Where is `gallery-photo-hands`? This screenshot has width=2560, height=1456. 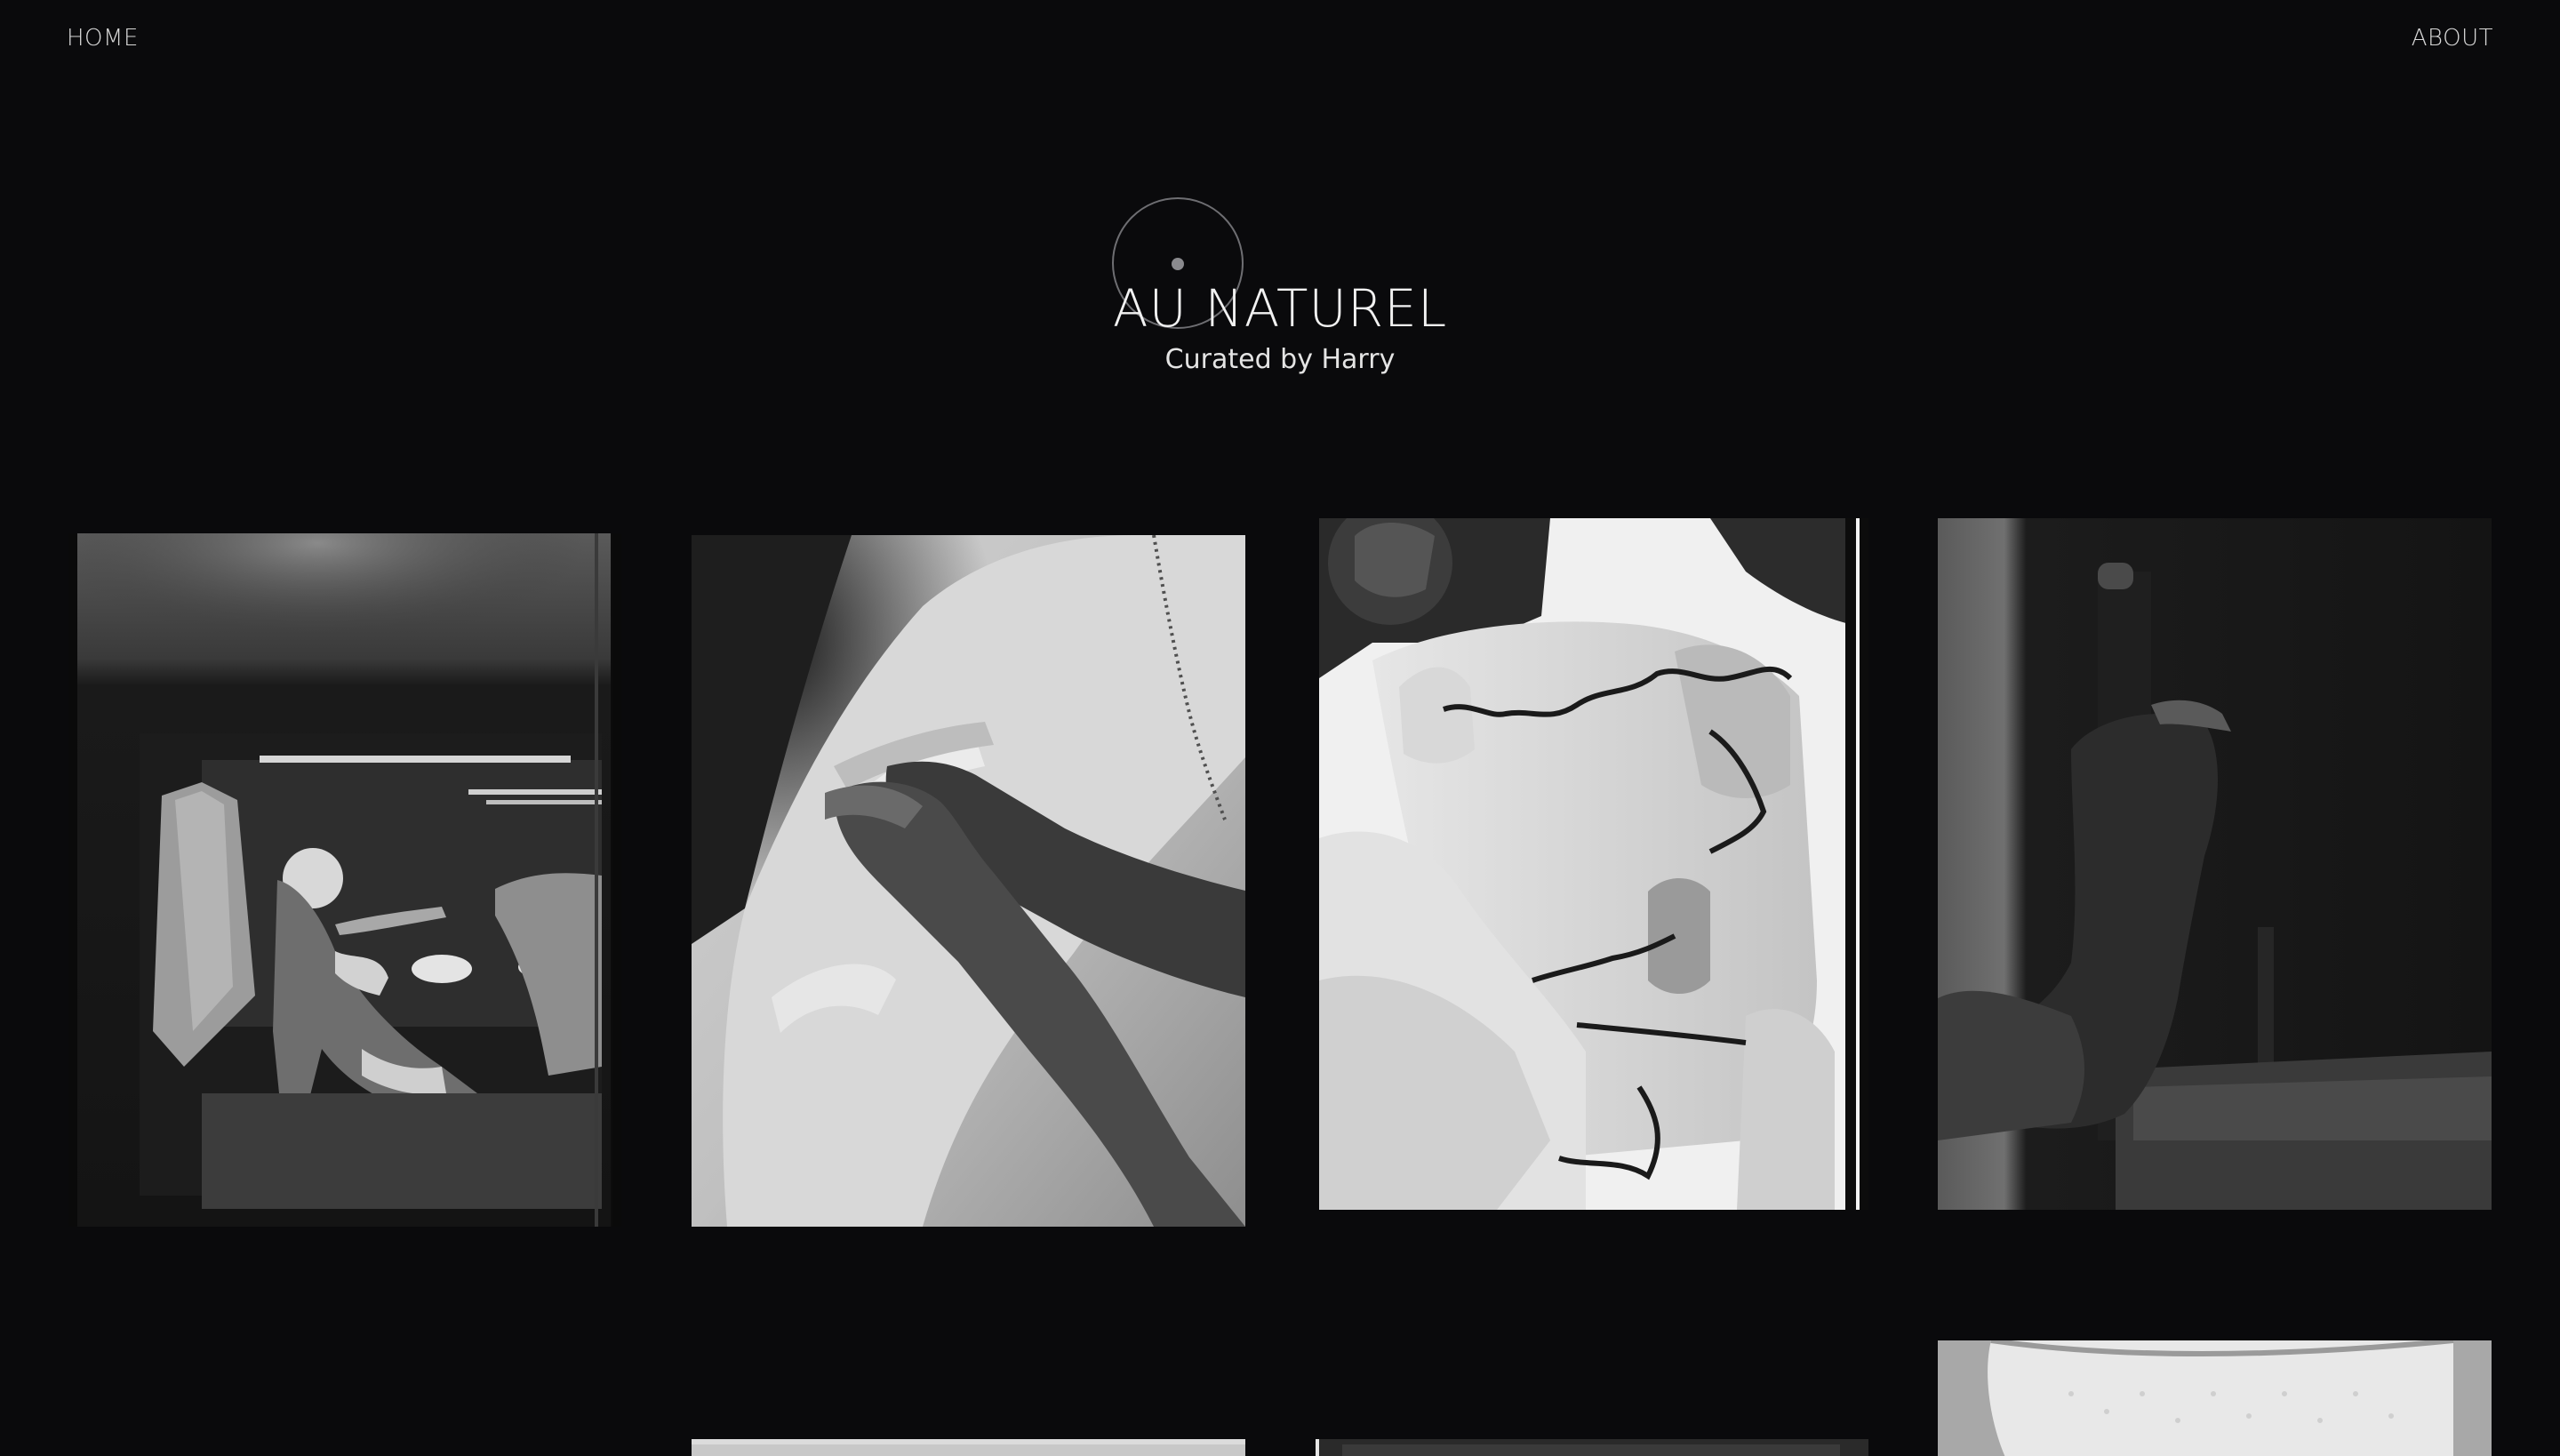 gallery-photo-hands is located at coordinates (968, 881).